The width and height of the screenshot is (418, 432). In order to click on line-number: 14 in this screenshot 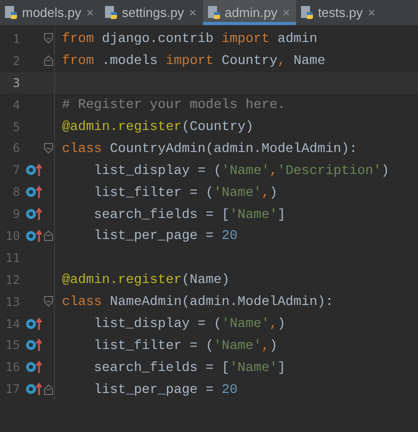, I will do `click(12, 323)`.